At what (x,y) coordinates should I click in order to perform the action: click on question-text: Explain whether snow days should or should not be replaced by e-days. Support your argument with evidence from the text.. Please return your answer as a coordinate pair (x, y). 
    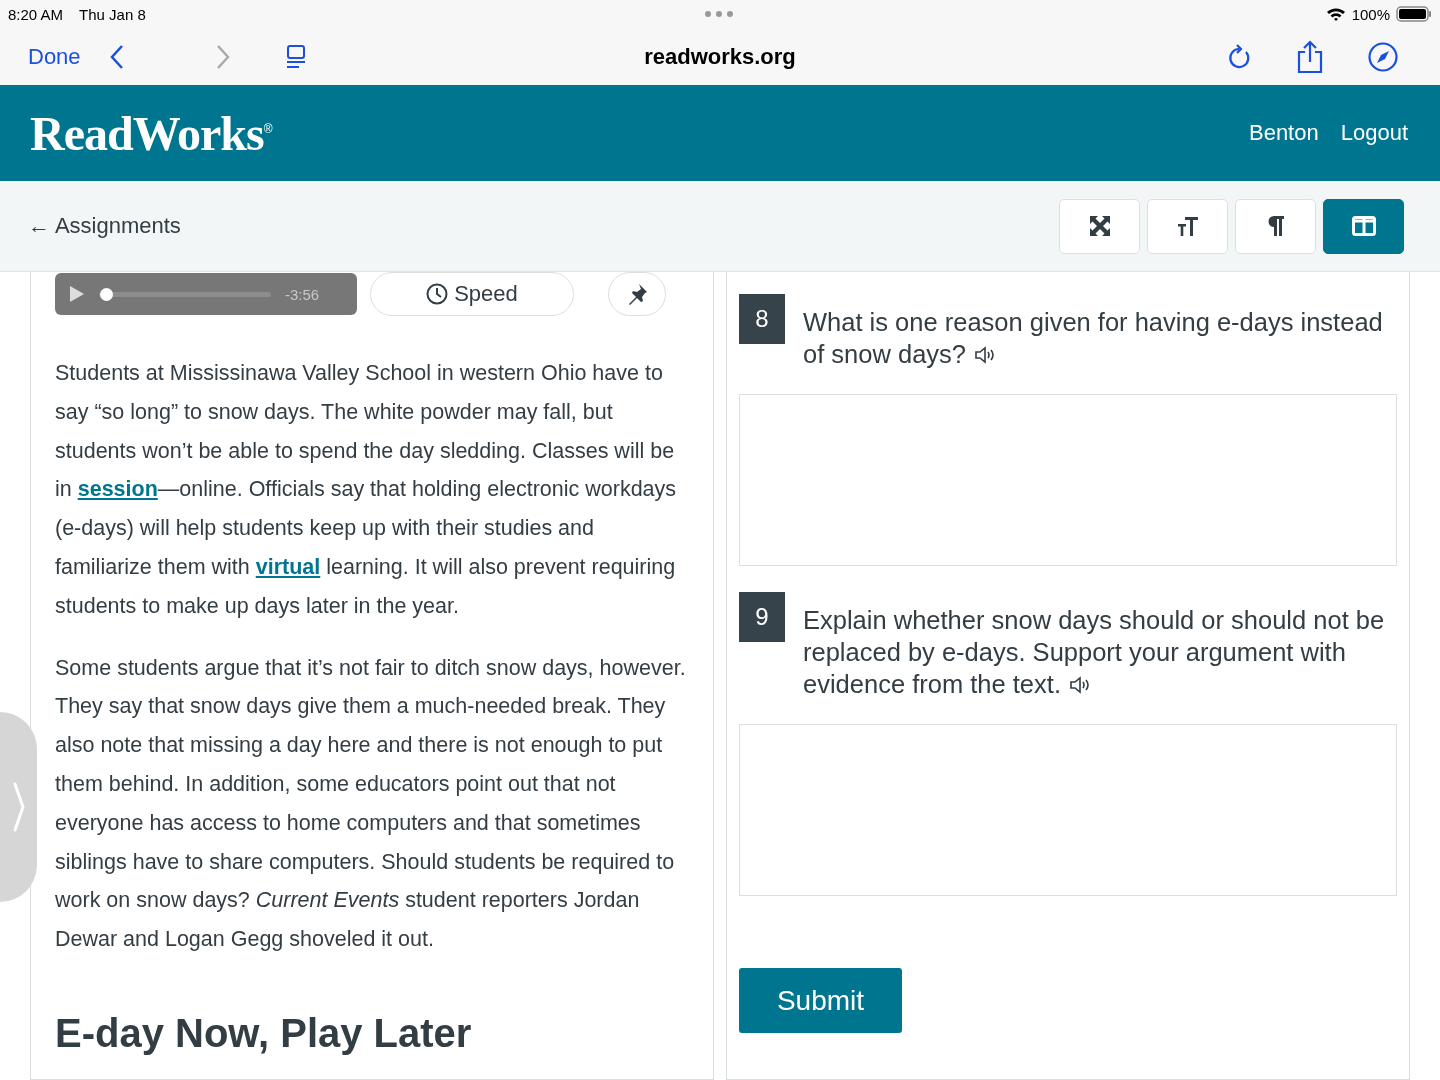
    Looking at the image, I should click on (1094, 652).